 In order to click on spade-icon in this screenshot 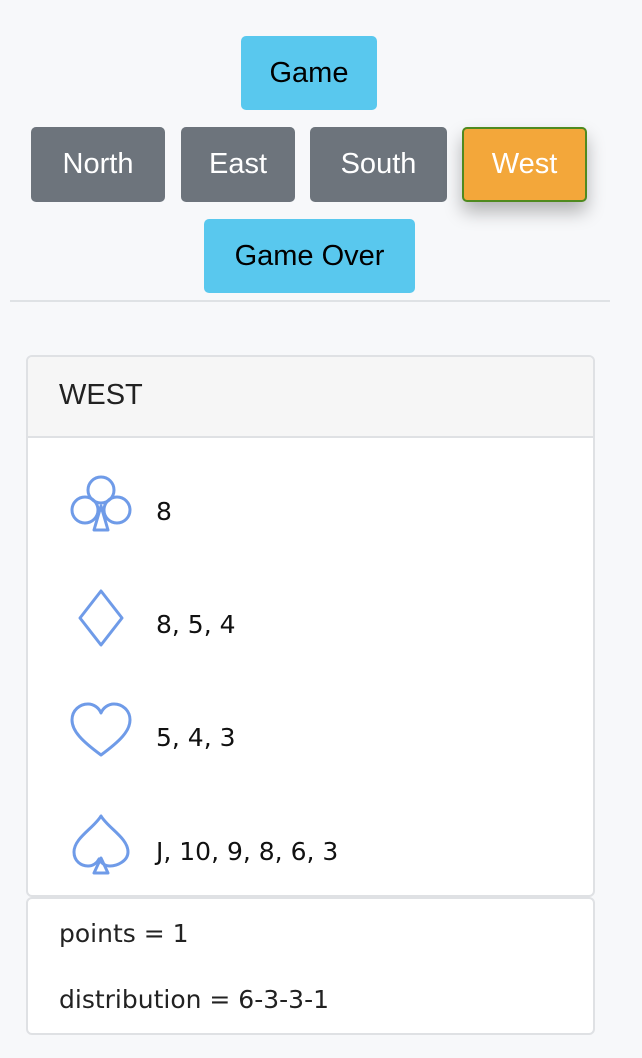, I will do `click(101, 844)`.